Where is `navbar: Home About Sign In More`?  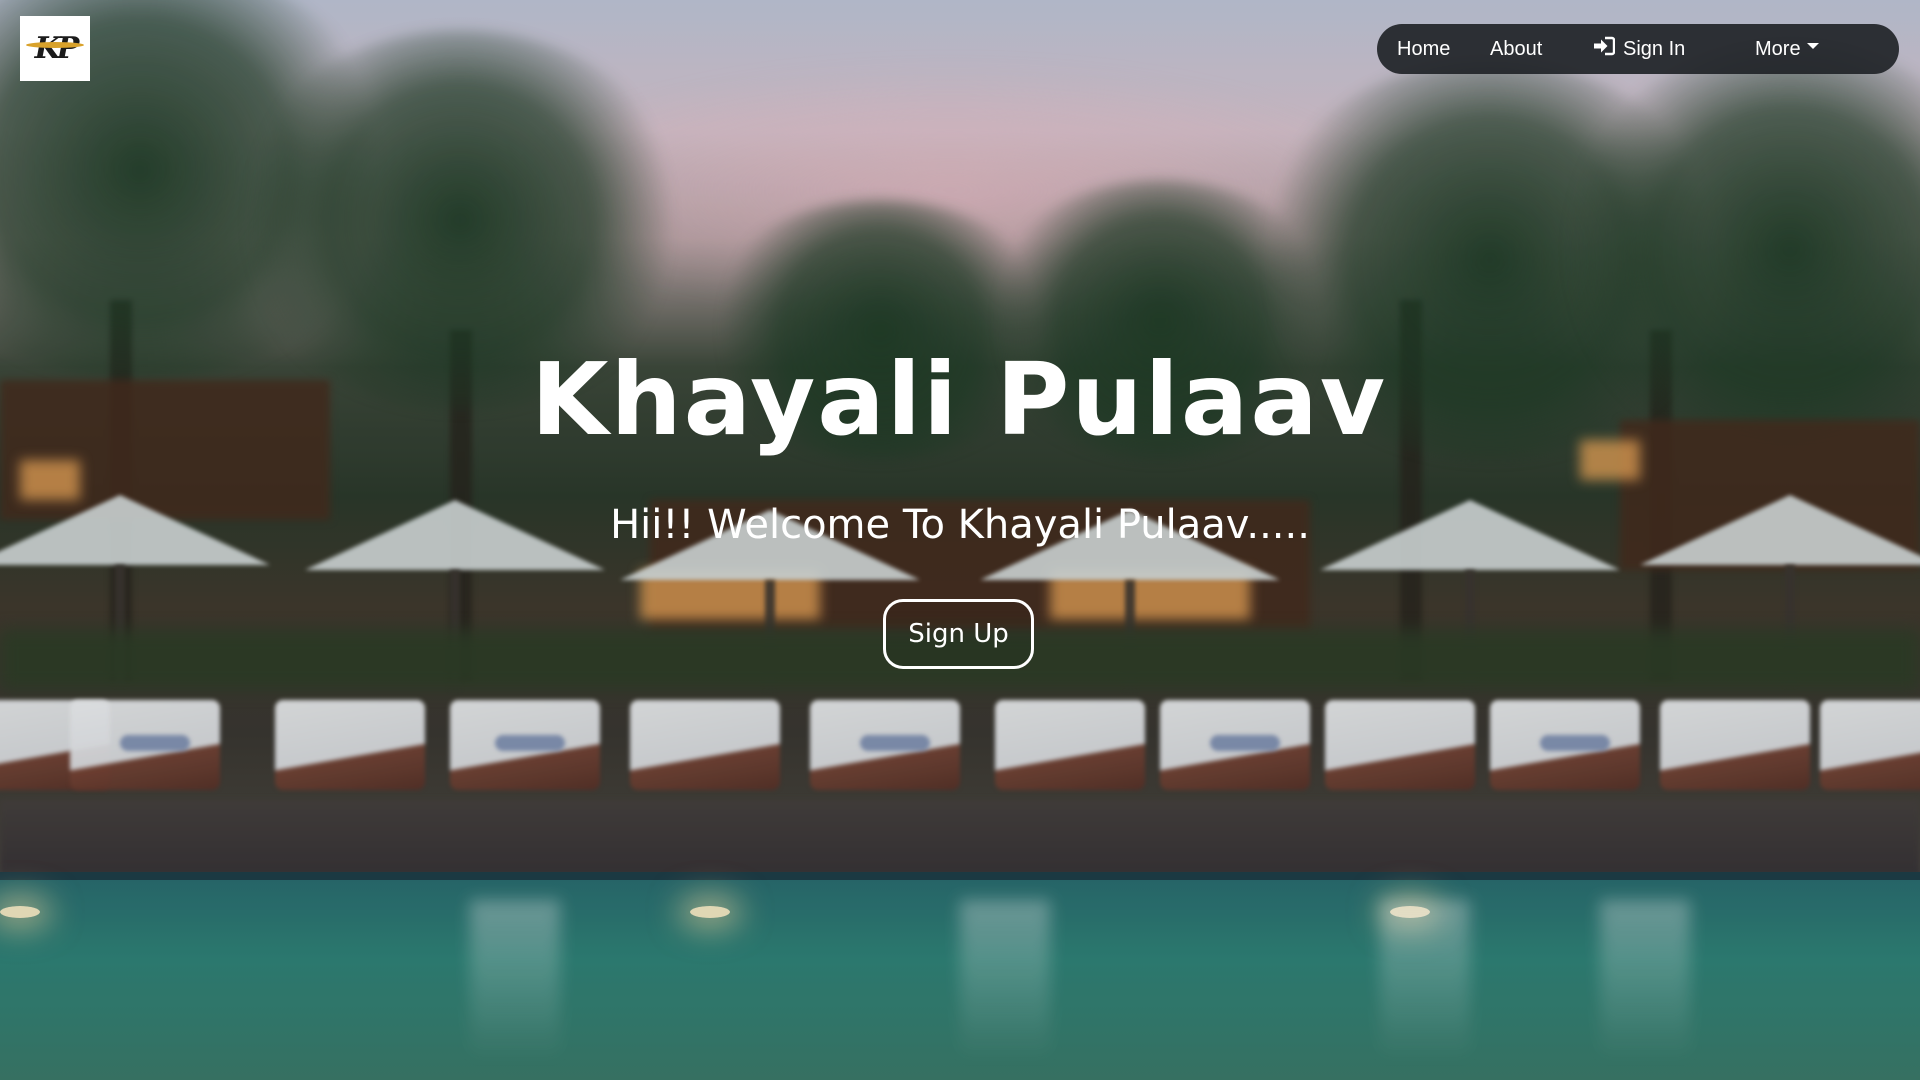
navbar: Home About Sign In More is located at coordinates (1638, 49).